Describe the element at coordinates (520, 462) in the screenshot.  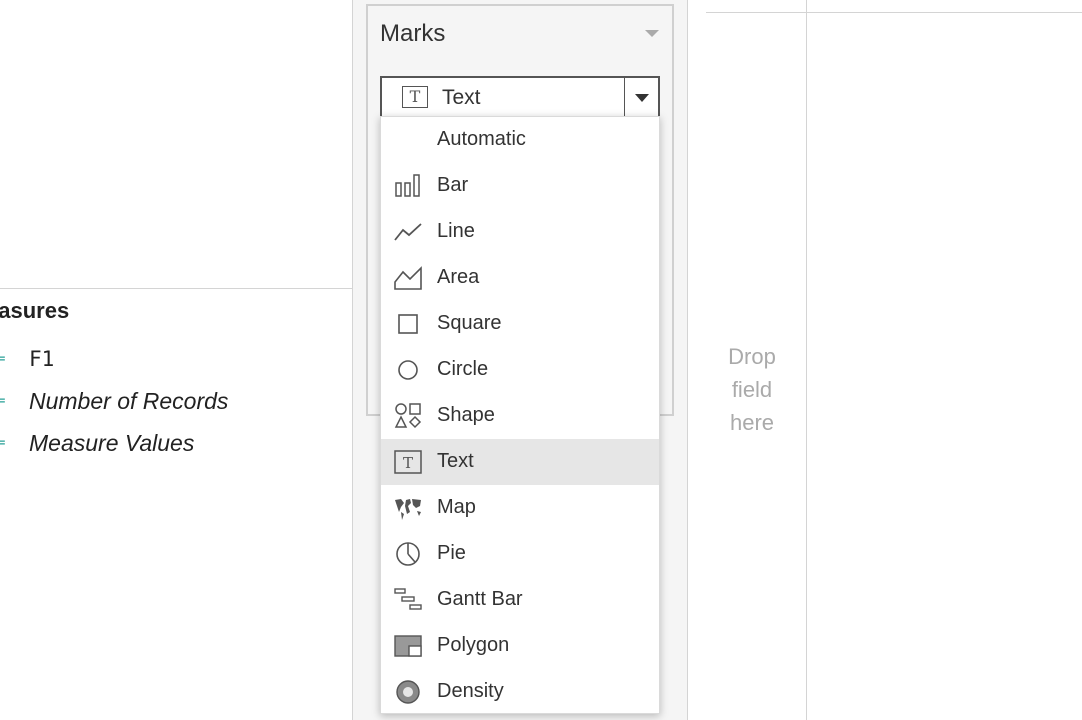
I see `menu-item-text: T Text` at that location.